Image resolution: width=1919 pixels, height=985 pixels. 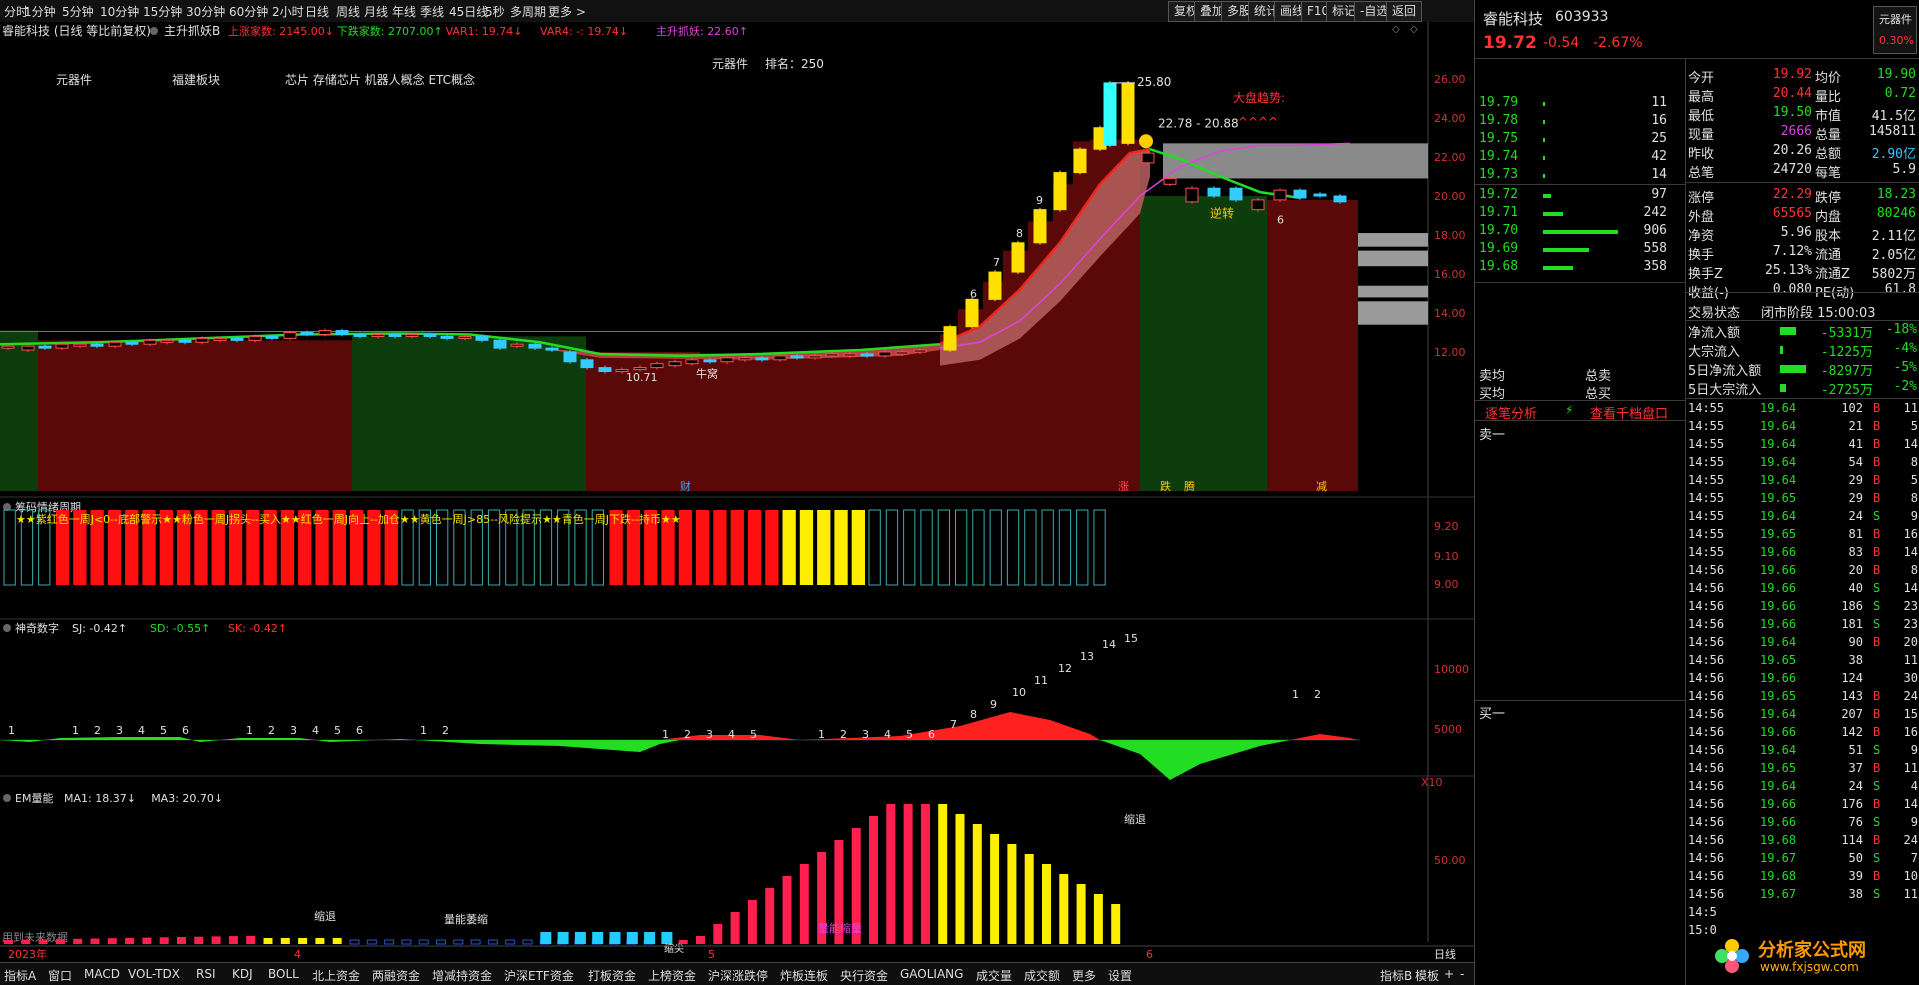 What do you see at coordinates (1778, 426) in the screenshot?
I see `tick-price: 19.64` at bounding box center [1778, 426].